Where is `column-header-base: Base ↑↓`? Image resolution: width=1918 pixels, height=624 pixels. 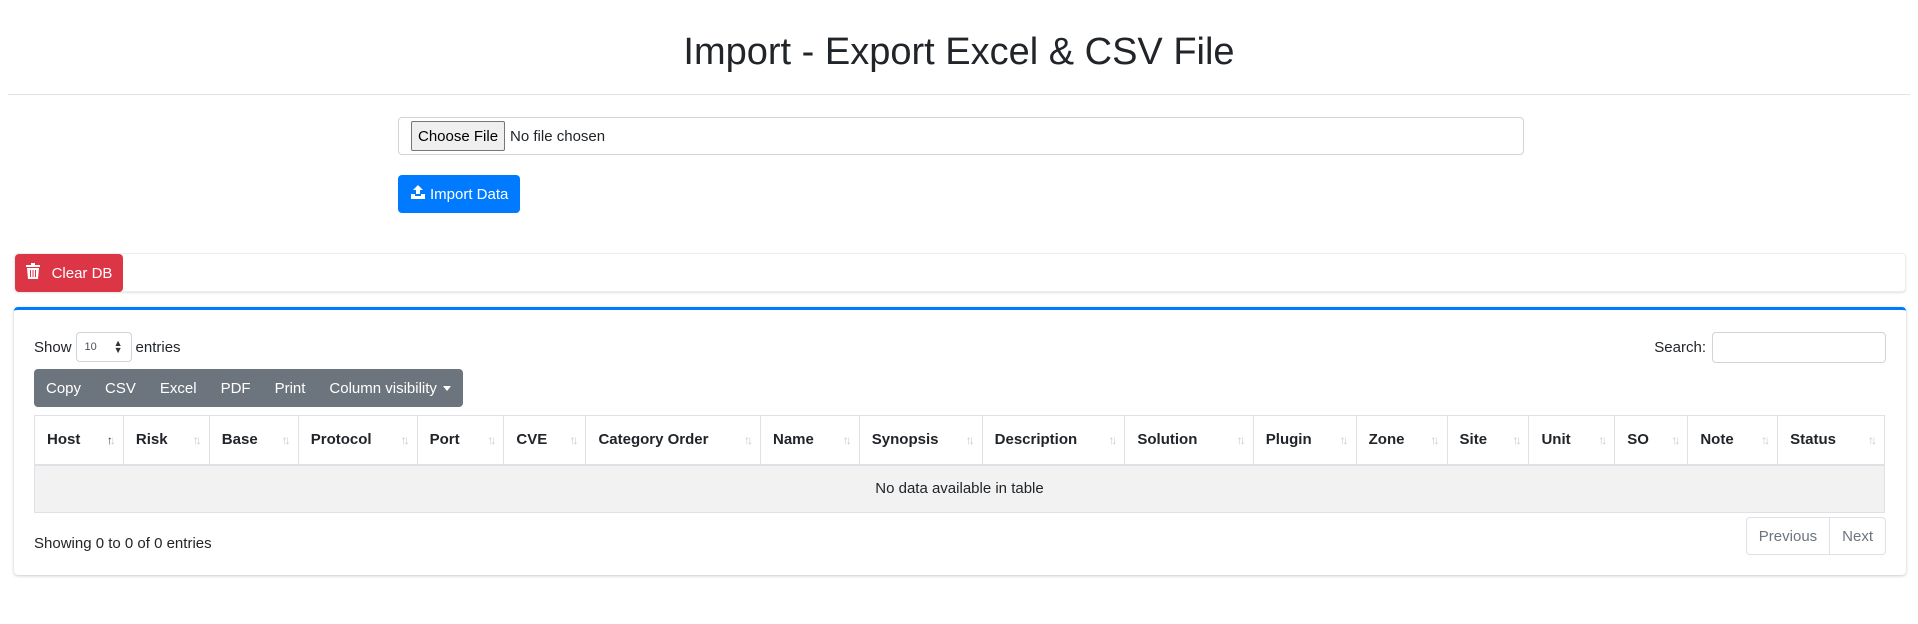
column-header-base: Base ↑↓ is located at coordinates (253, 440).